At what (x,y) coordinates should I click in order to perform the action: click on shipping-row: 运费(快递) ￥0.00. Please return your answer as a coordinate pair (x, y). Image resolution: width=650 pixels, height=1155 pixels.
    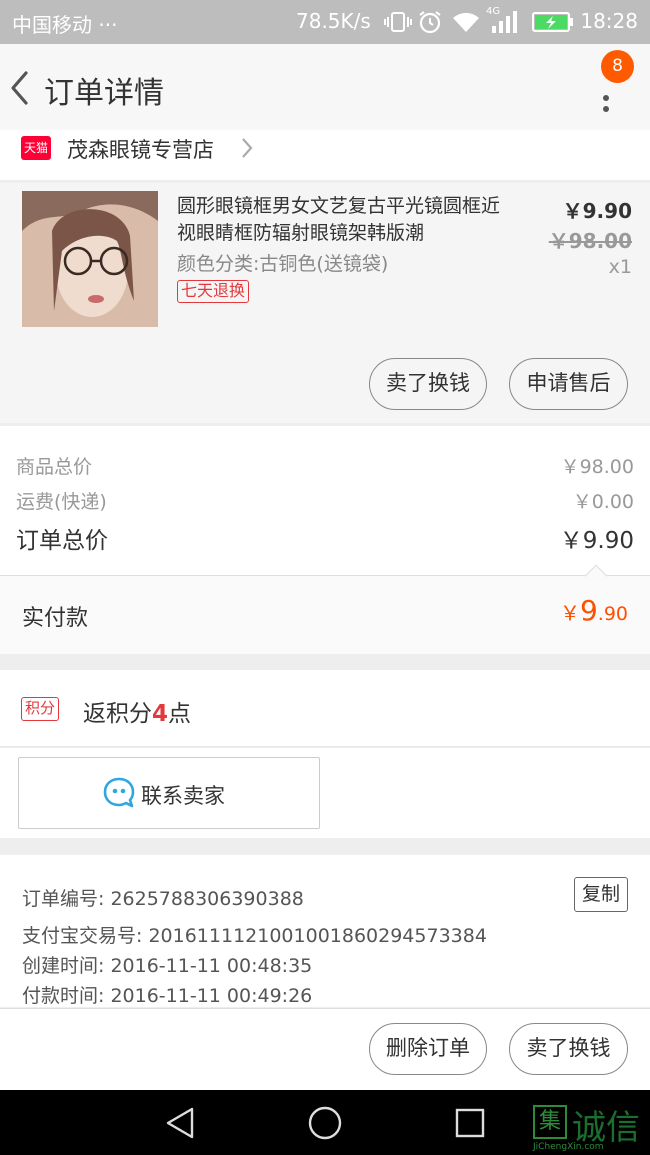
    Looking at the image, I should click on (325, 500).